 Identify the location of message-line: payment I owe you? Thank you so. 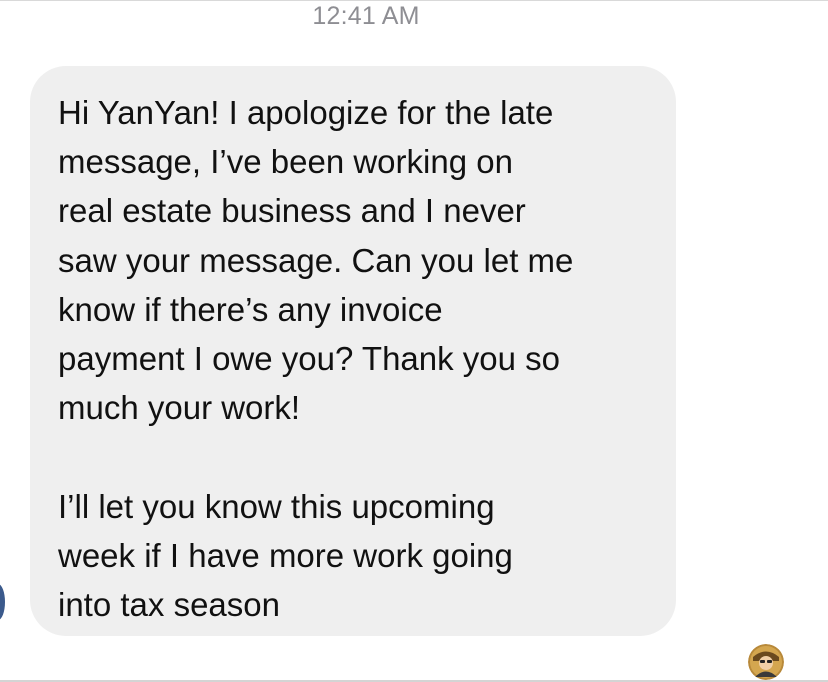
(309, 358).